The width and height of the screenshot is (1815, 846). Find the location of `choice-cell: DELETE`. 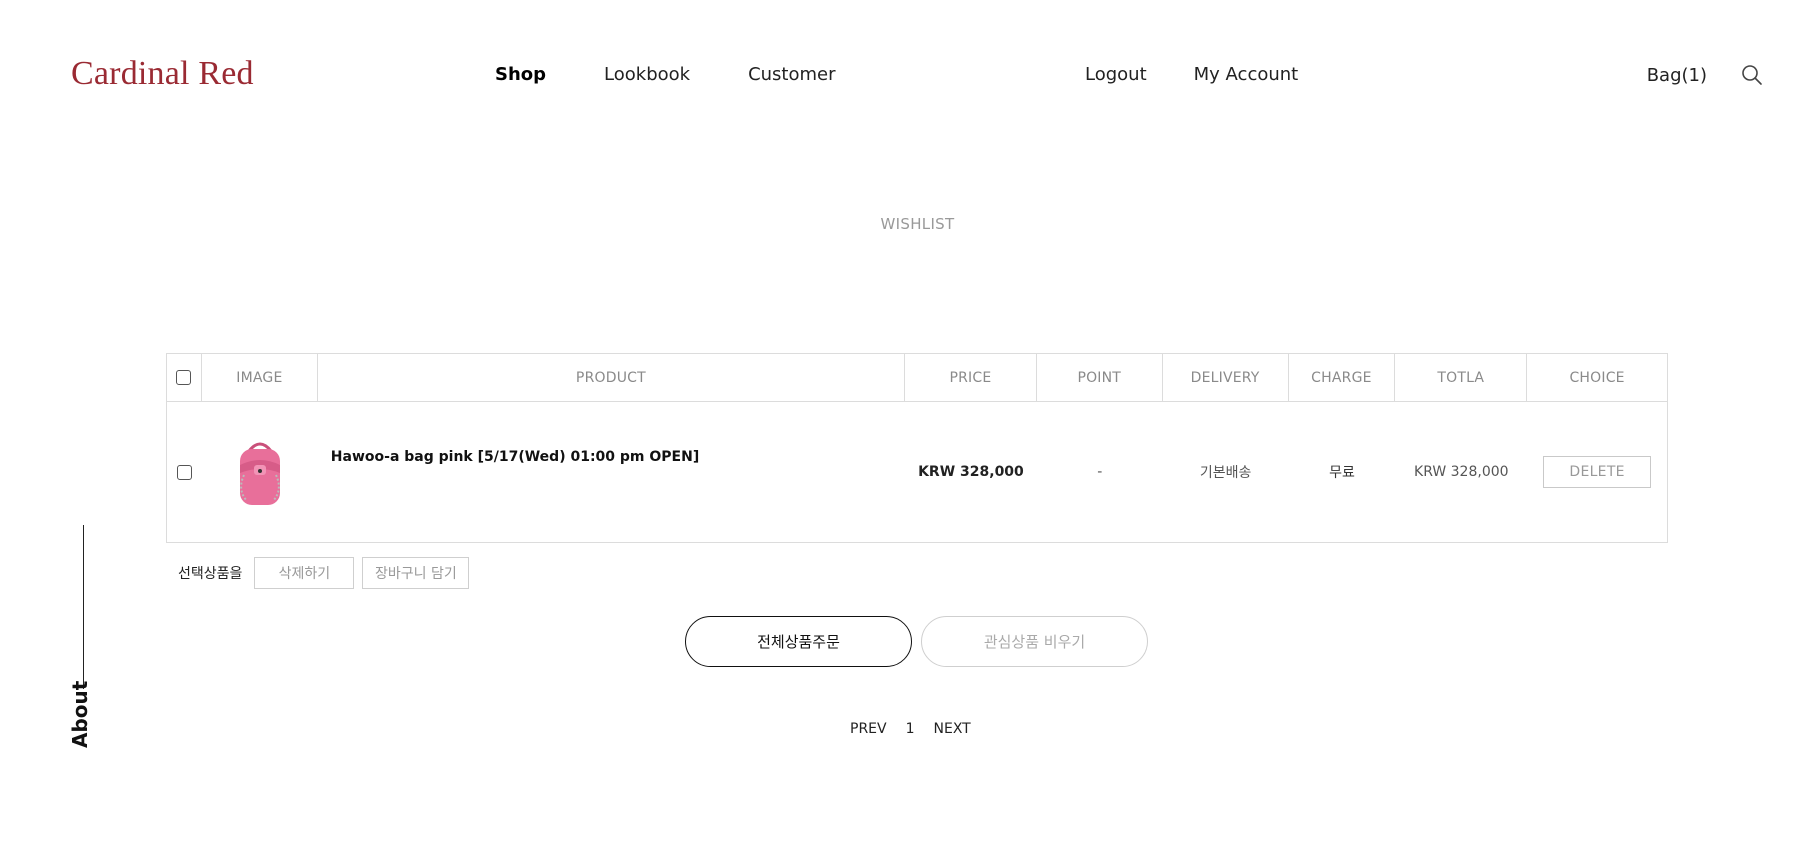

choice-cell: DELETE is located at coordinates (1597, 472).